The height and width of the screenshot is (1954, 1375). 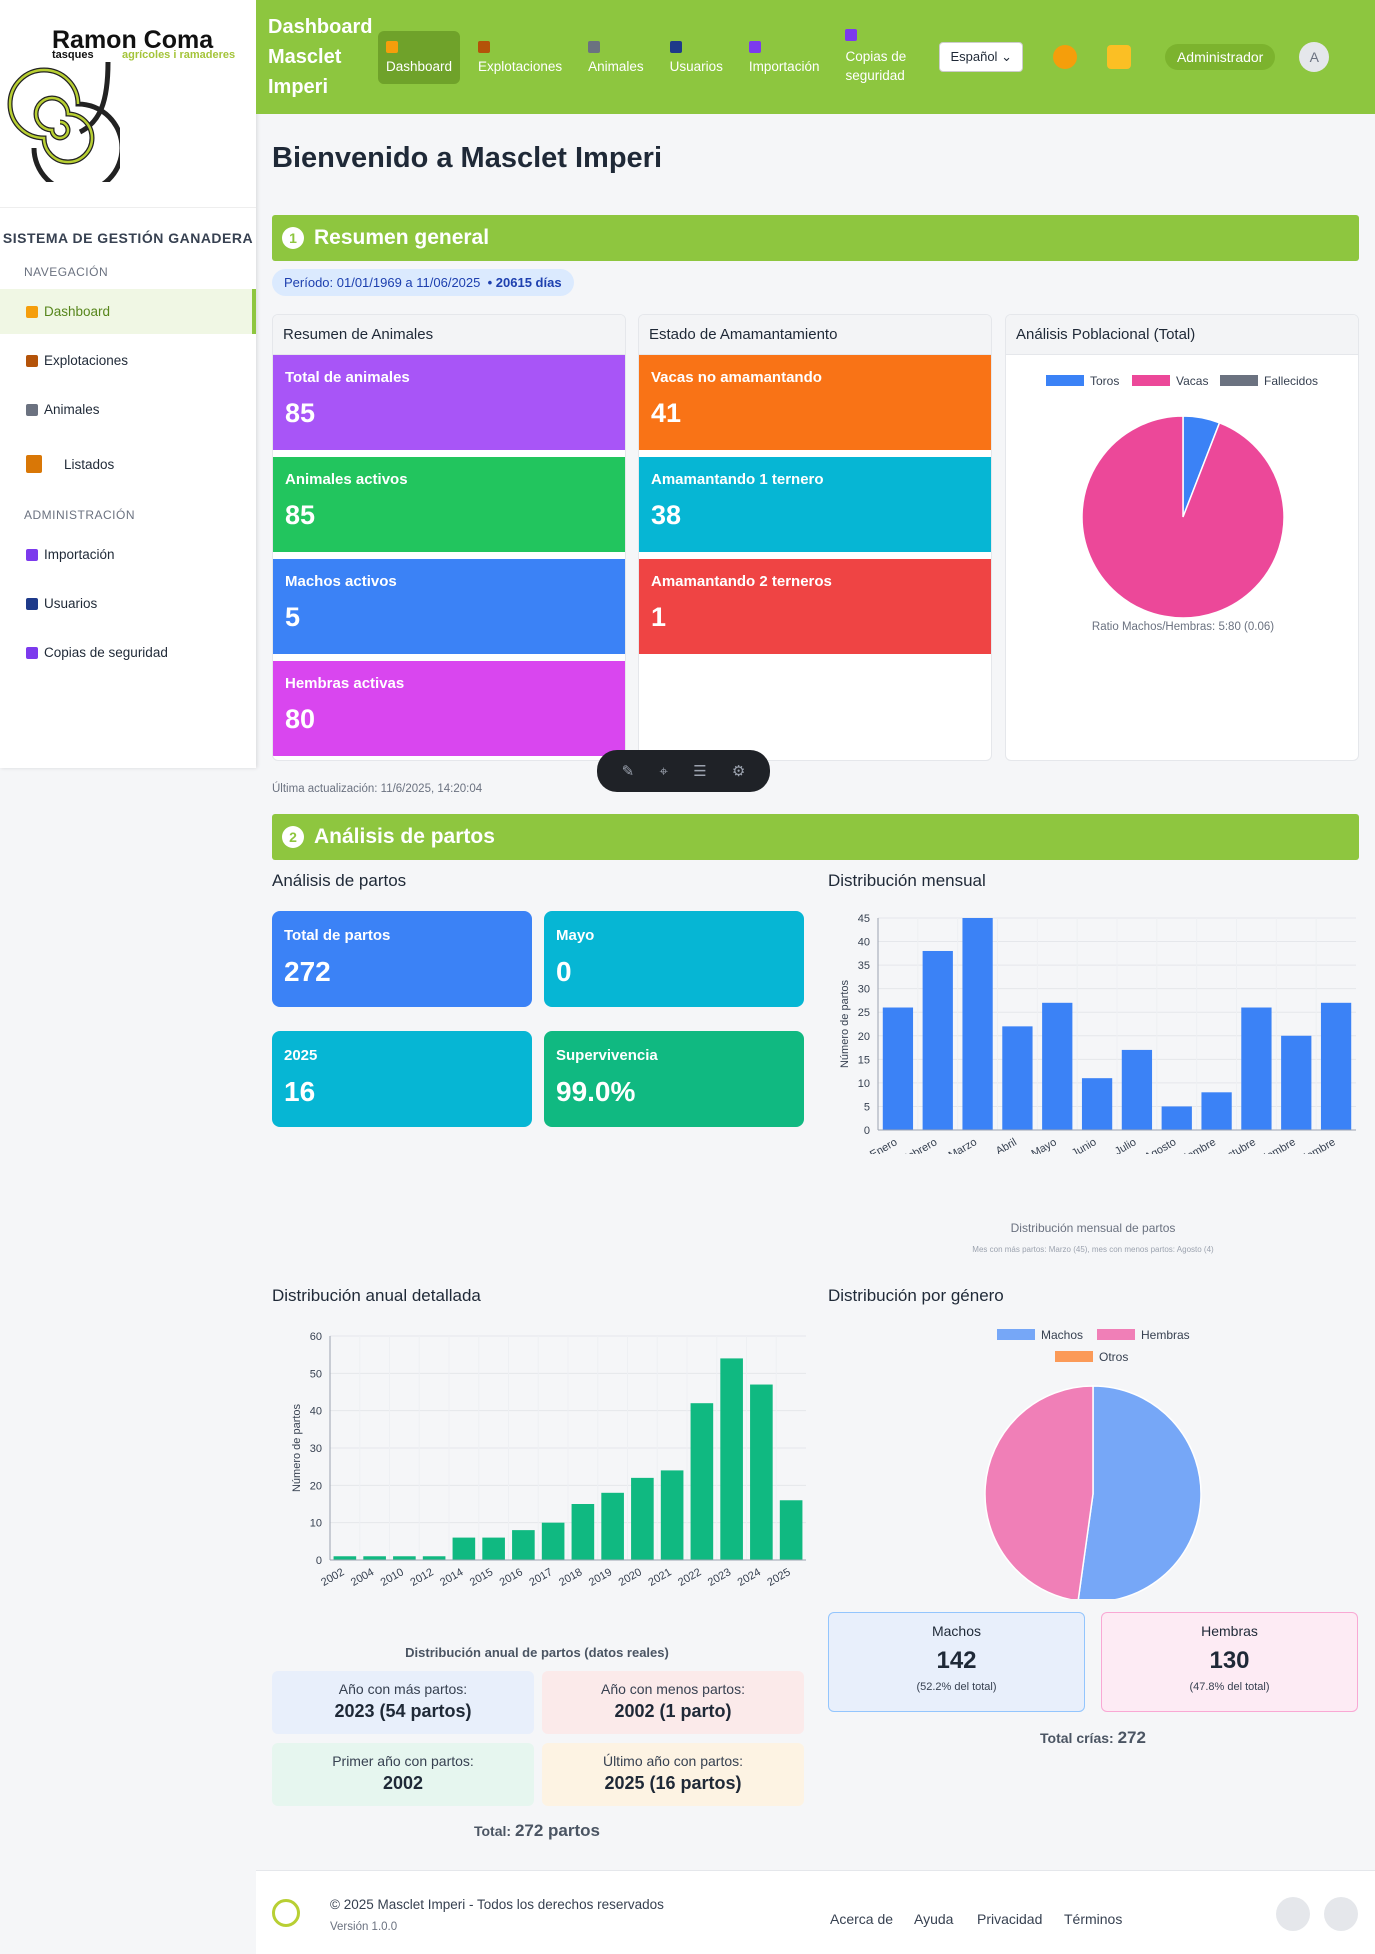 I want to click on page-title: Bienvenido a Masclet Imperi, so click(x=467, y=158).